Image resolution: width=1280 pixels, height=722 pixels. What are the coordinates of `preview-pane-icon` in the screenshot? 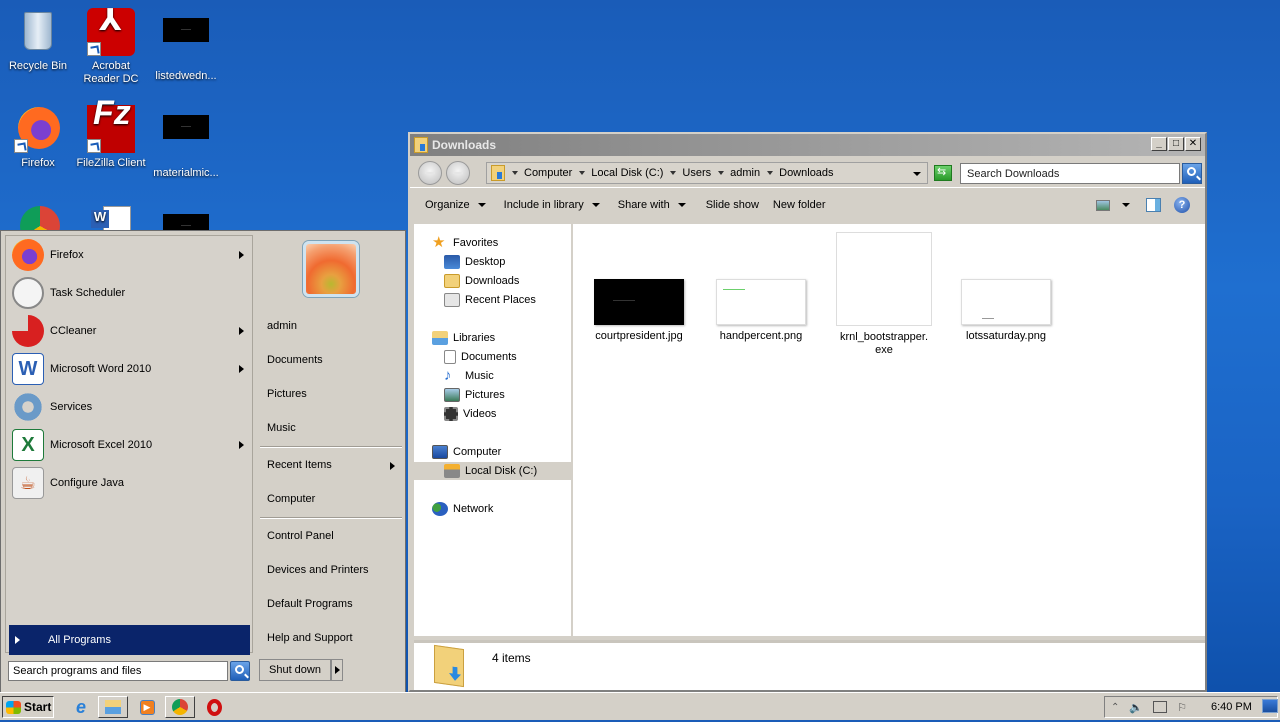 It's located at (1153, 205).